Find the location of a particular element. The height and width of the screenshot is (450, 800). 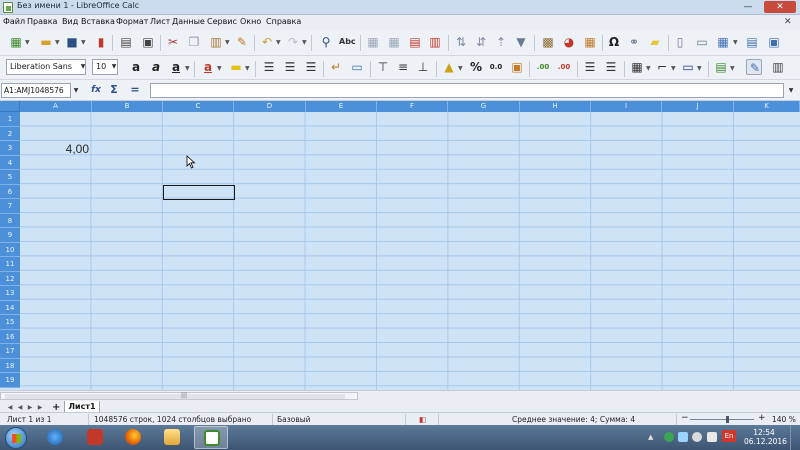

menu-format: Формат is located at coordinates (132, 21).